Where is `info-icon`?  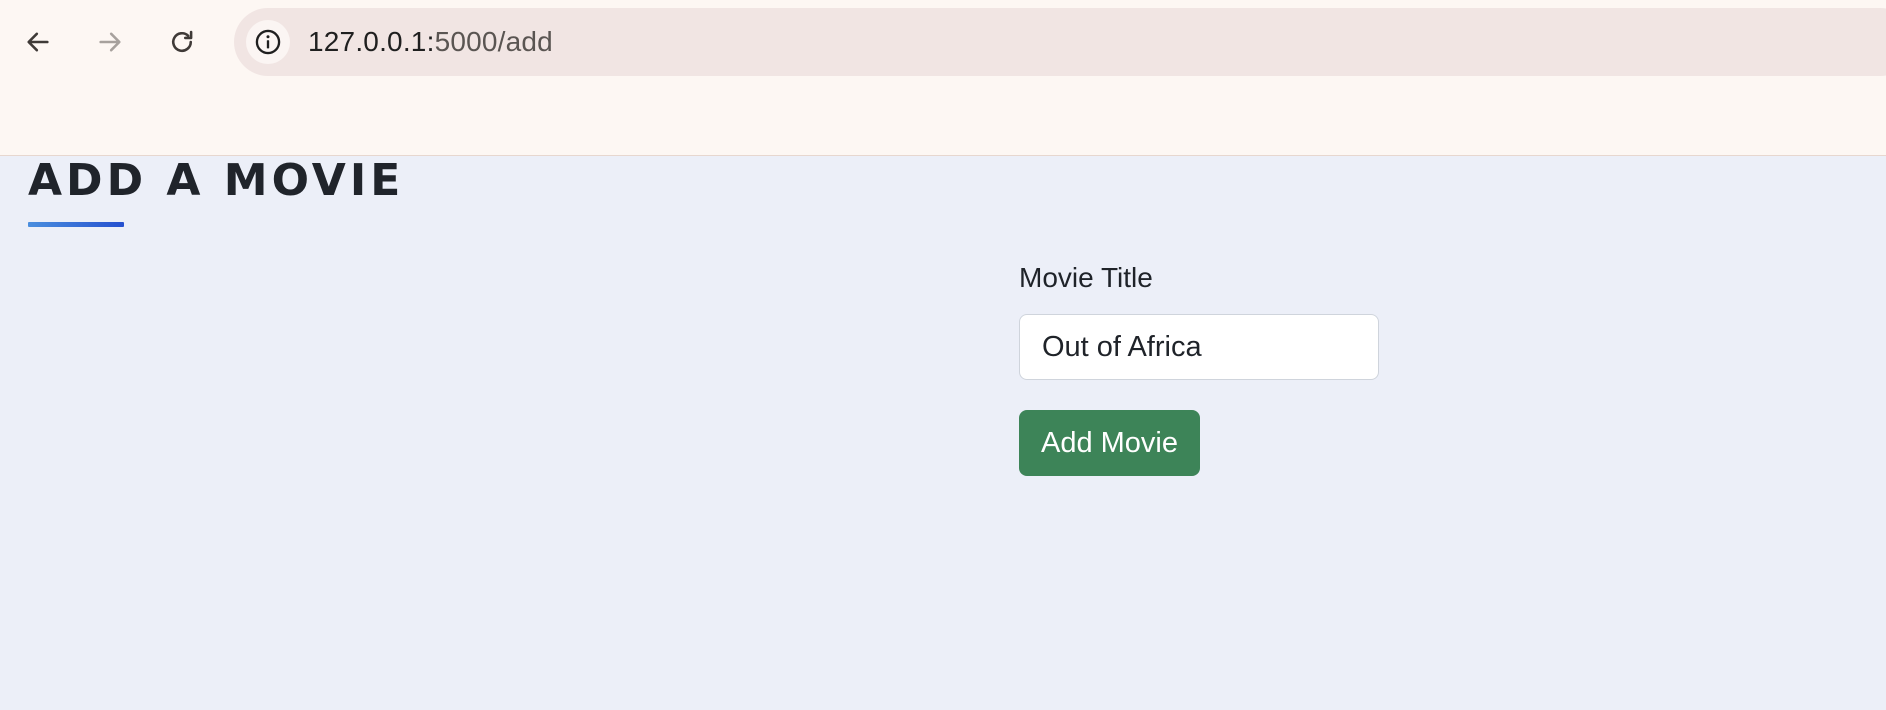
info-icon is located at coordinates (268, 42).